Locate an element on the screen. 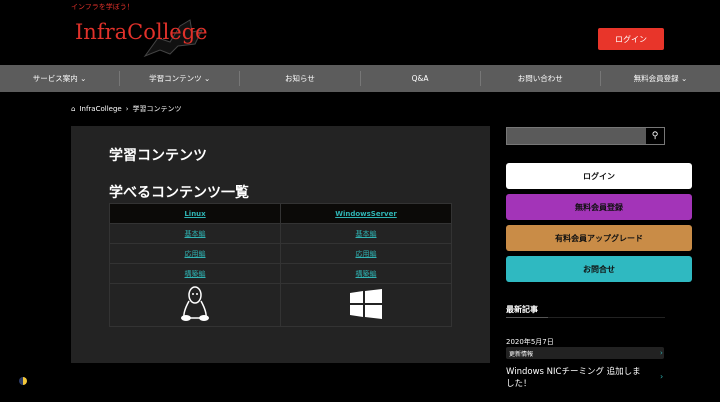  nav-qa: Q&A is located at coordinates (419, 78).